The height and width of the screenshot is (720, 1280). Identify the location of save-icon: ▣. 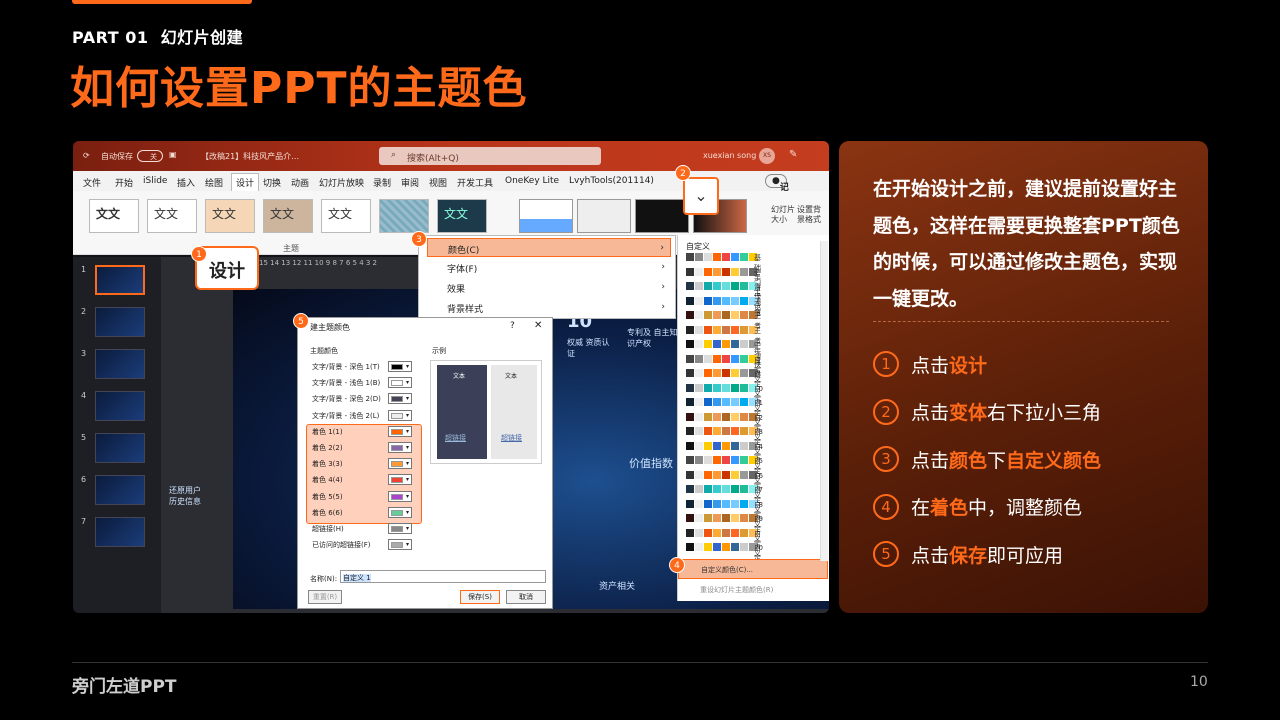
(173, 154).